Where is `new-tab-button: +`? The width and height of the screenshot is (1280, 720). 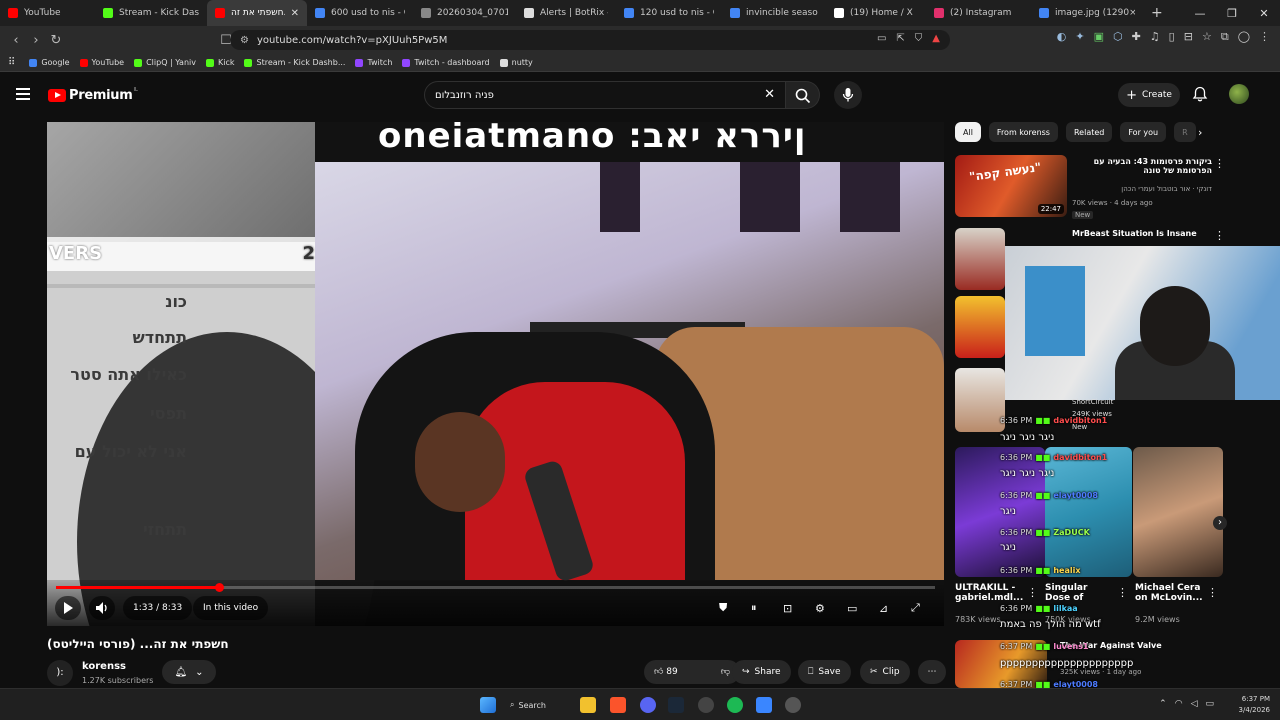 new-tab-button: + is located at coordinates (1157, 13).